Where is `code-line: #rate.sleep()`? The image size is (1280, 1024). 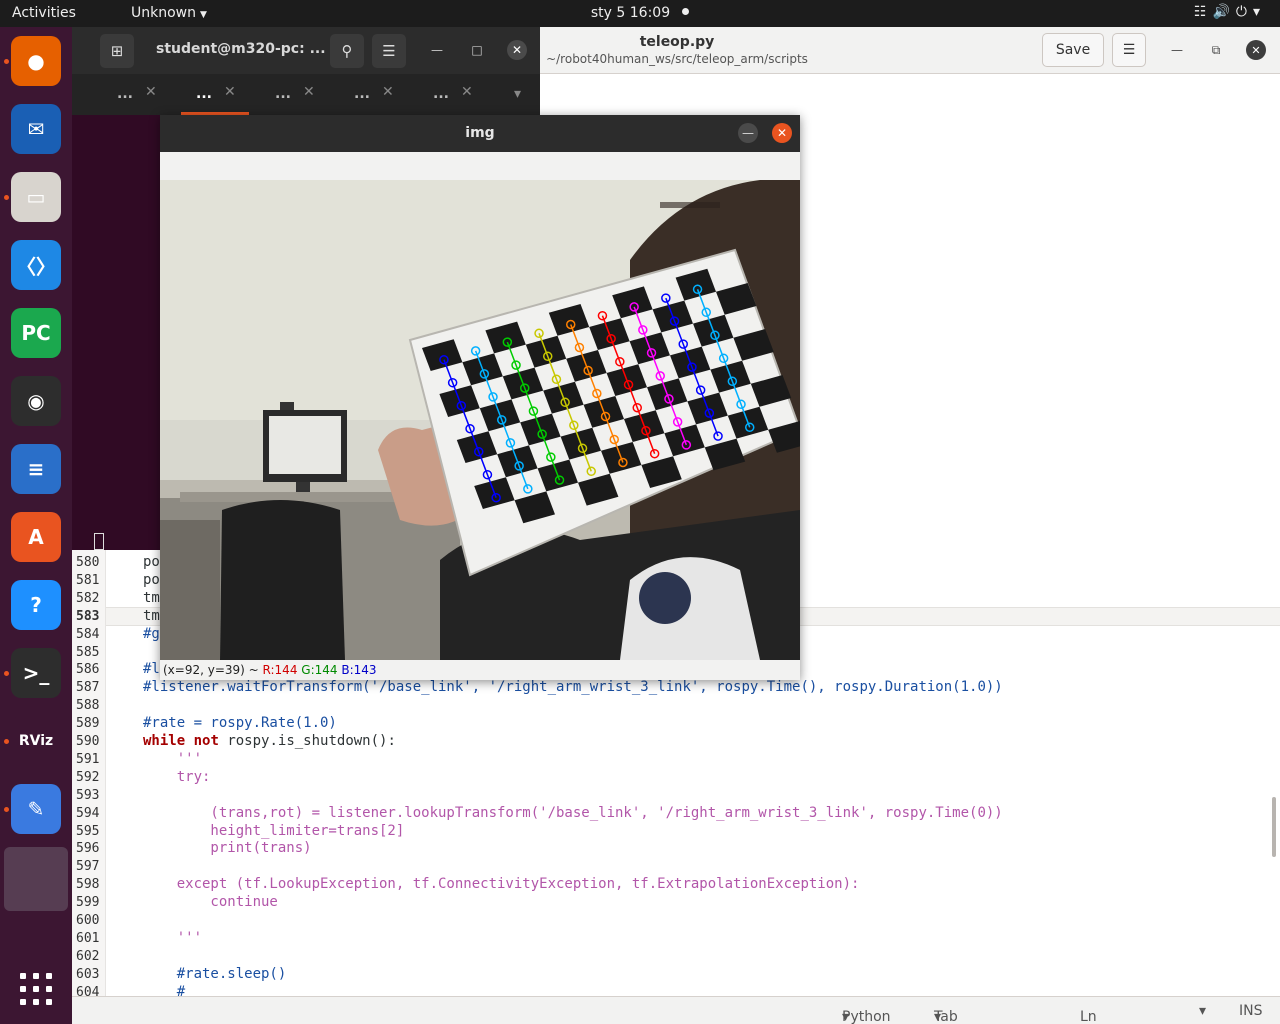
code-line: #rate.sleep() is located at coordinates (215, 974).